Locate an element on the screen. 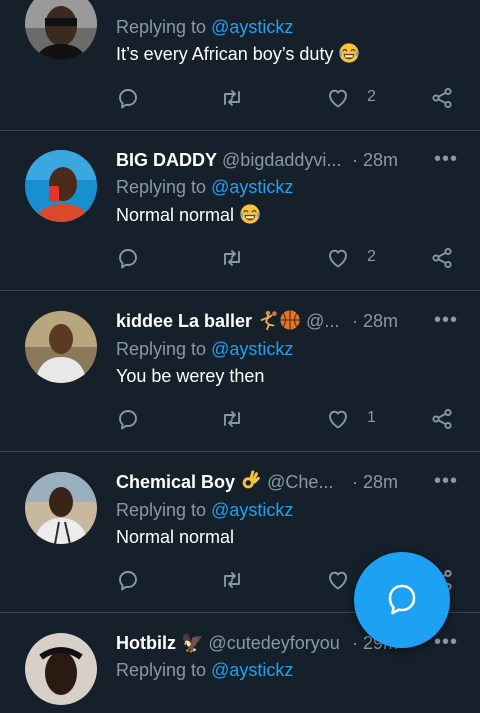  tweet-header: Chemical Boy @Che... · 28m ••• is located at coordinates (286, 482).